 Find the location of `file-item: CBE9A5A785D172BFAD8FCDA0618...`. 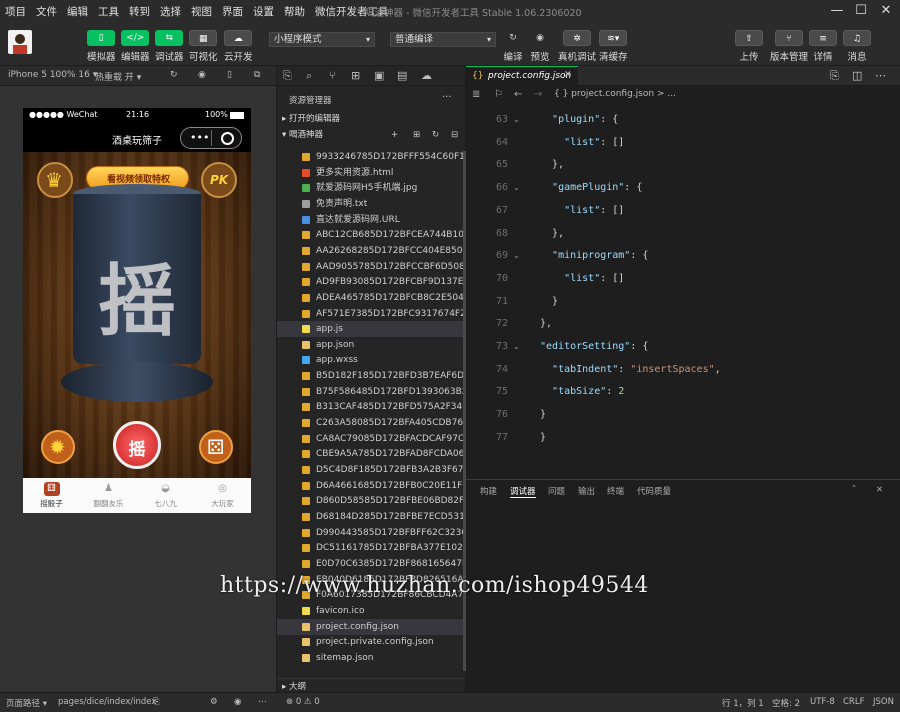

file-item: CBE9A5A785D172BFAD8FCDA0618... is located at coordinates (371, 454).